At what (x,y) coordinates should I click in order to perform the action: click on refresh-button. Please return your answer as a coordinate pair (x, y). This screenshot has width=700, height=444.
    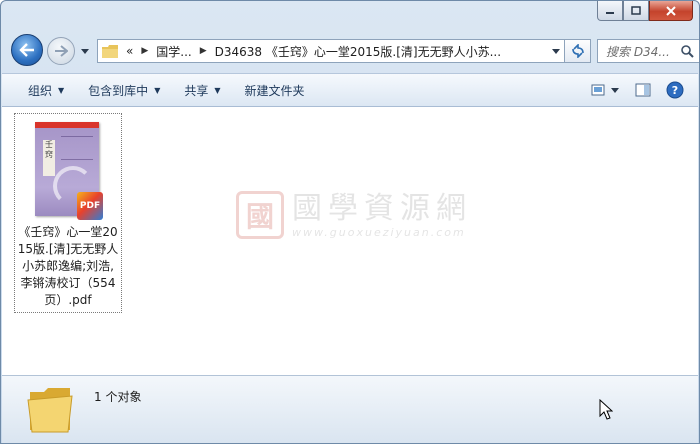
    Looking at the image, I should click on (578, 51).